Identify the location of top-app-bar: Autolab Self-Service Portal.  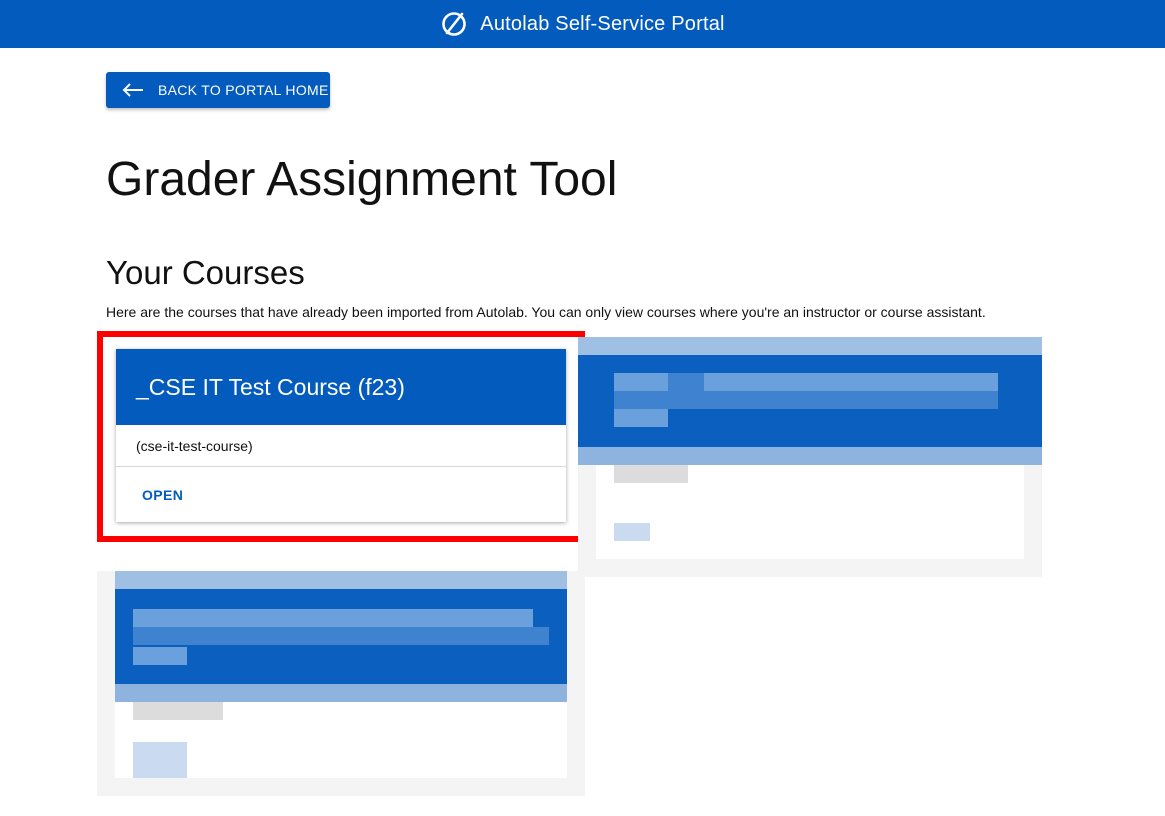
(582, 24).